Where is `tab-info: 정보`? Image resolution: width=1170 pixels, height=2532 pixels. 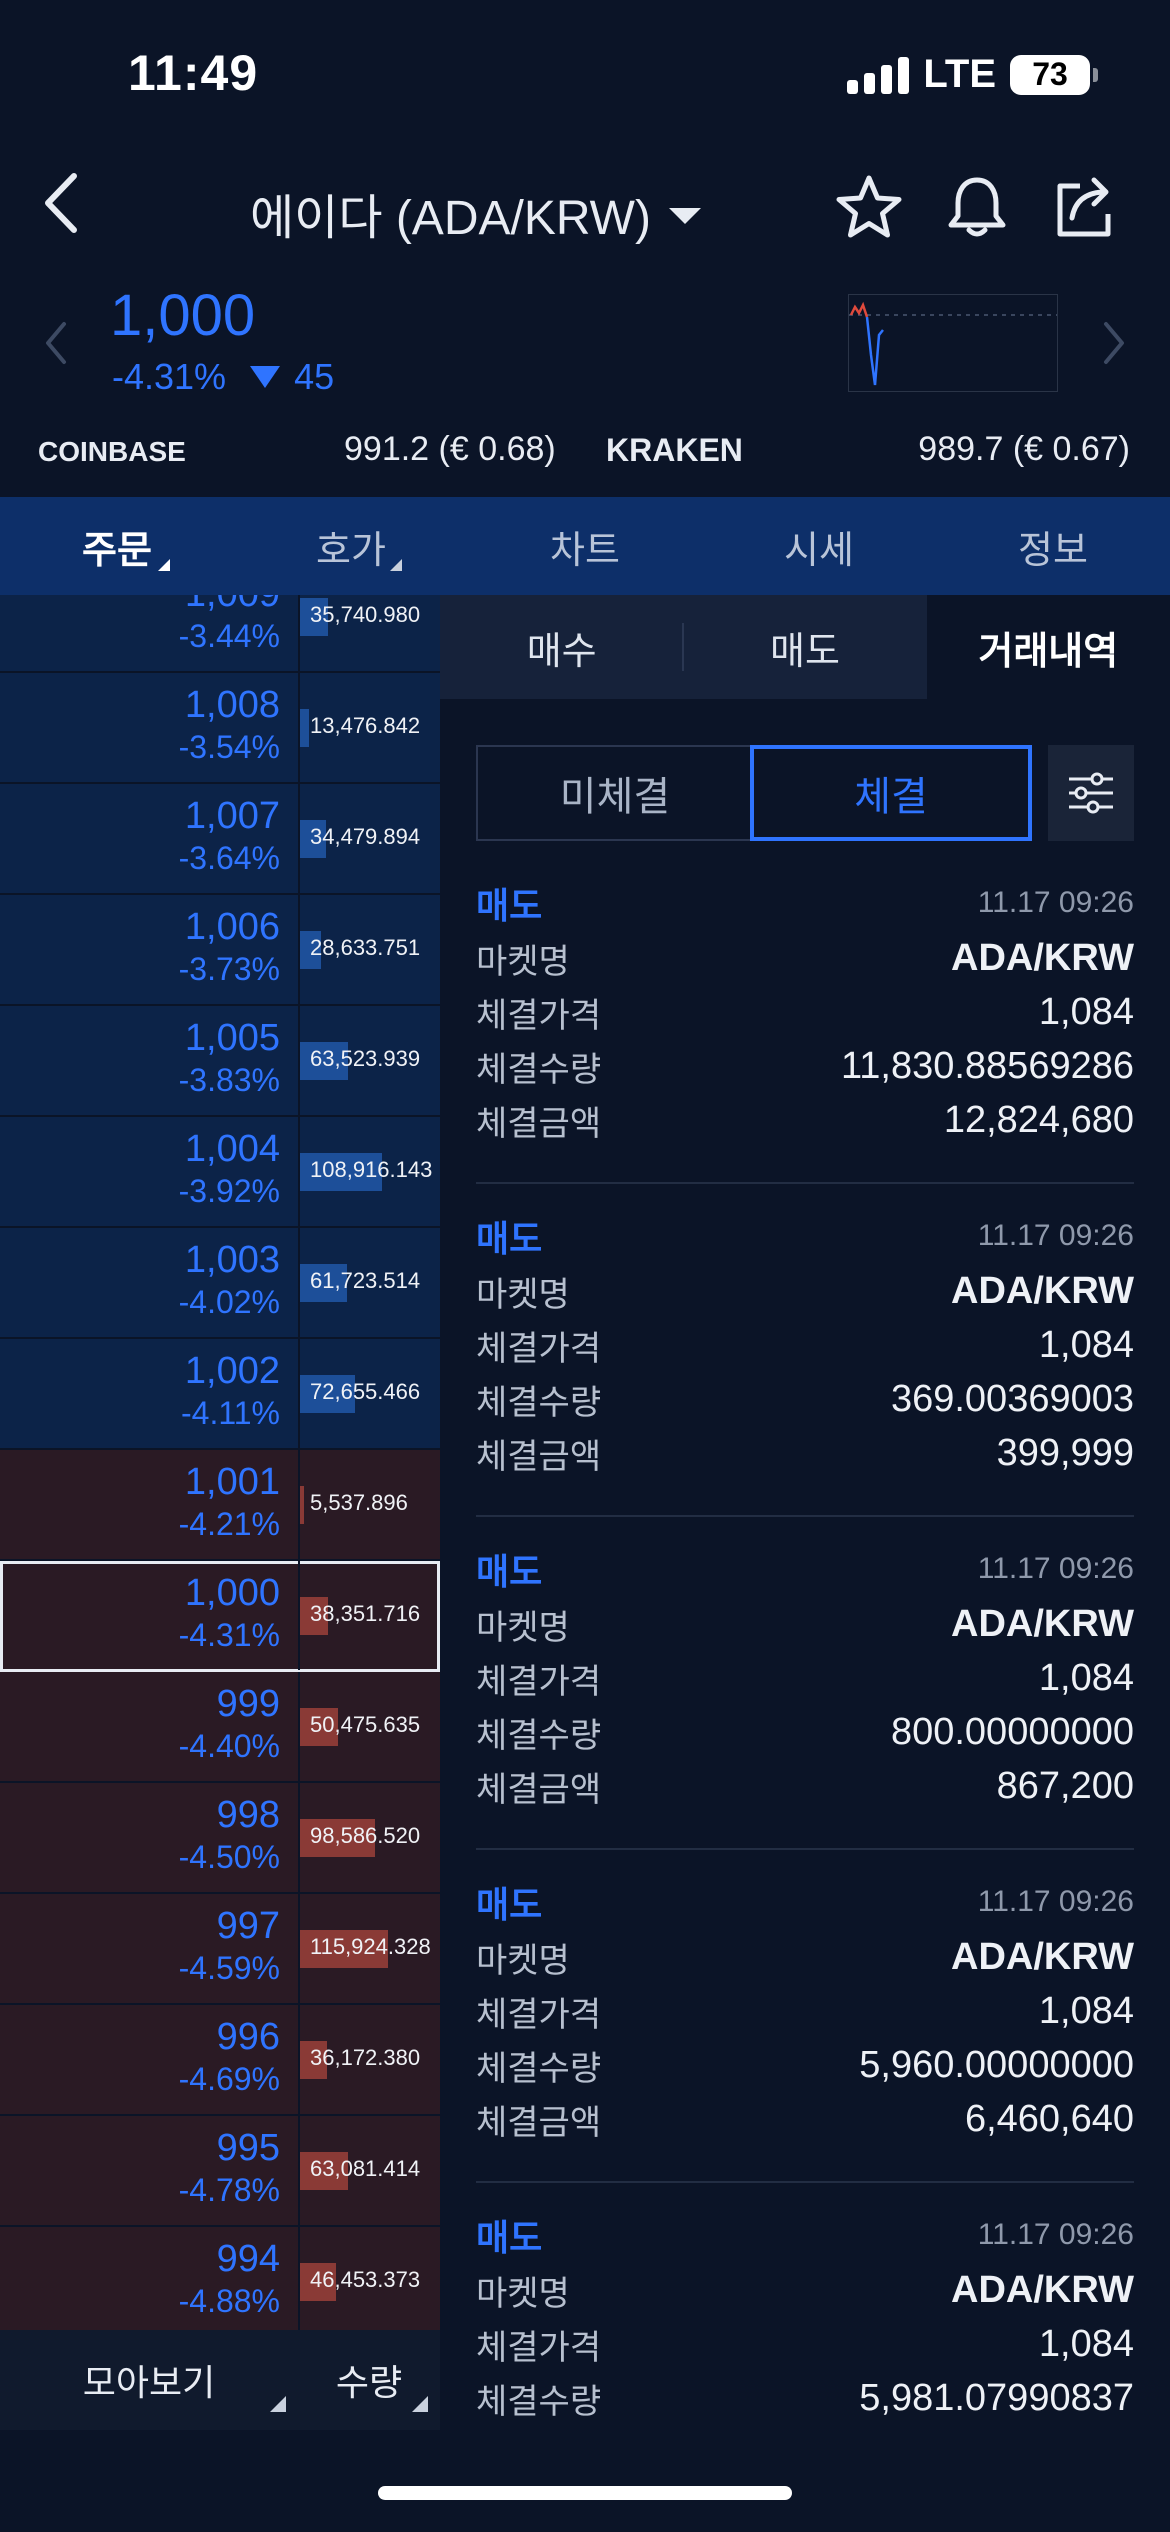
tab-info: 정보 is located at coordinates (1053, 546).